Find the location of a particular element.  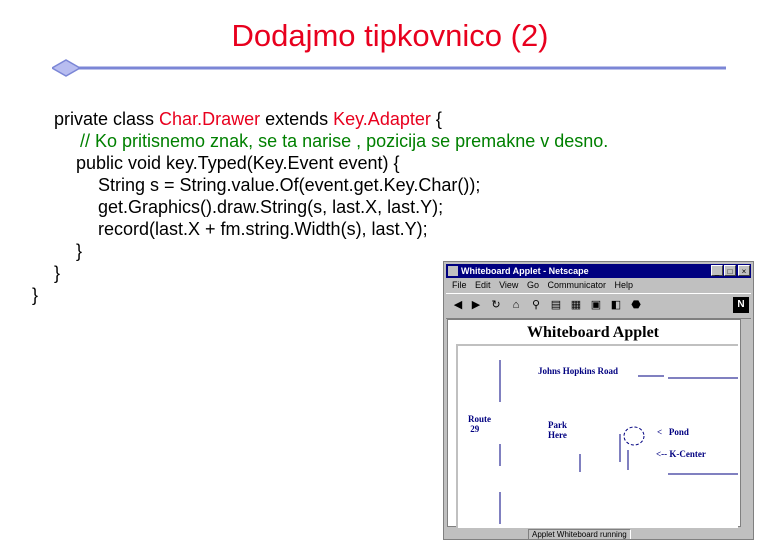

title-divider is located at coordinates (389, 68).